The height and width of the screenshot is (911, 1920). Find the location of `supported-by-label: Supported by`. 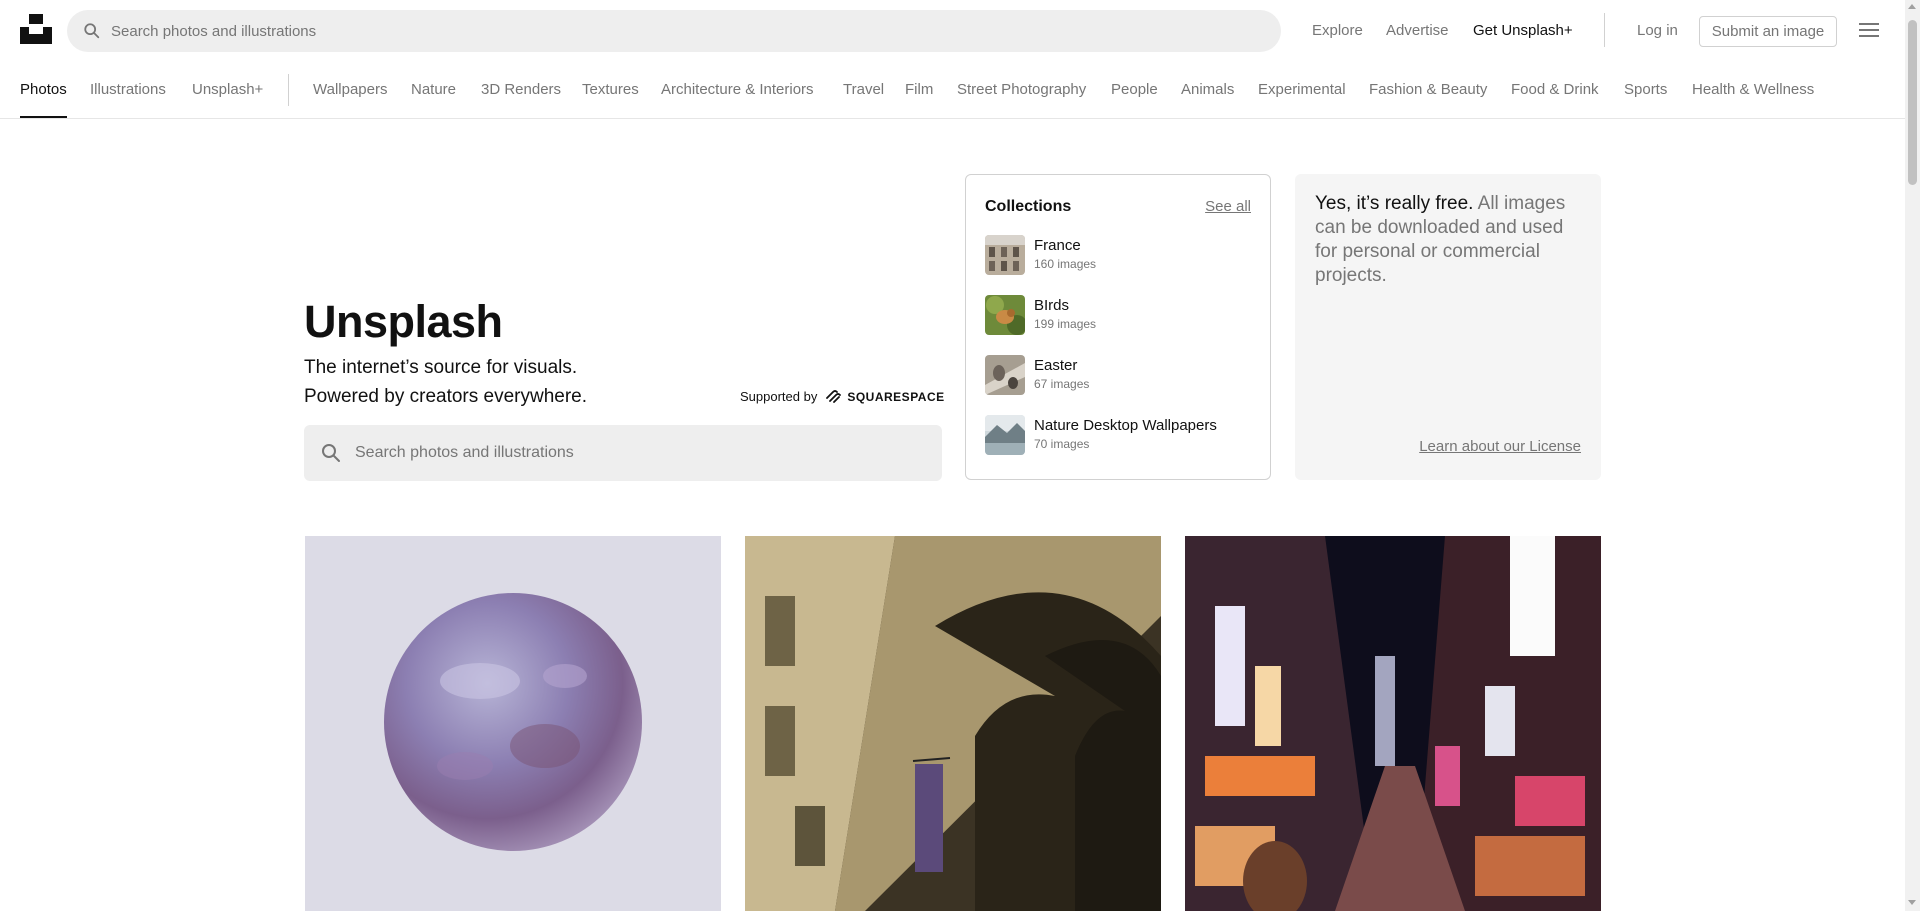

supported-by-label: Supported by is located at coordinates (779, 396).